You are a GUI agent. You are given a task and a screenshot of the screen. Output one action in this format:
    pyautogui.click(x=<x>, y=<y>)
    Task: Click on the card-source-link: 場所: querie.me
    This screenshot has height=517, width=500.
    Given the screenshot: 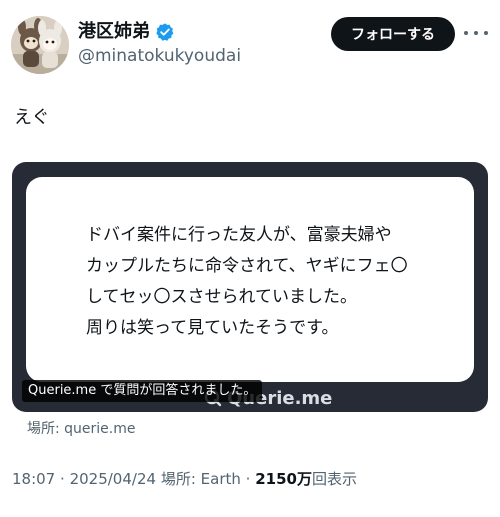 What is the action you would take?
    pyautogui.click(x=81, y=429)
    